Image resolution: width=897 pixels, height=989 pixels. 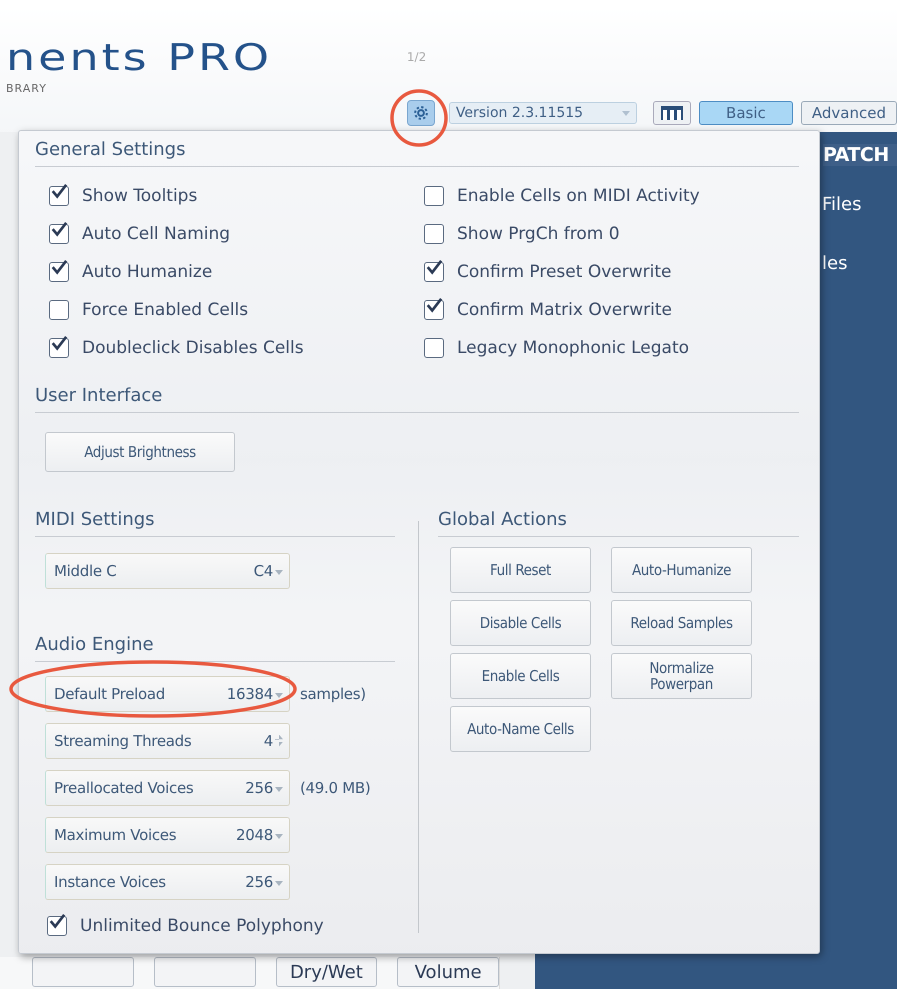 What do you see at coordinates (167, 740) in the screenshot?
I see `setting-spinner: Streaming Threads 4` at bounding box center [167, 740].